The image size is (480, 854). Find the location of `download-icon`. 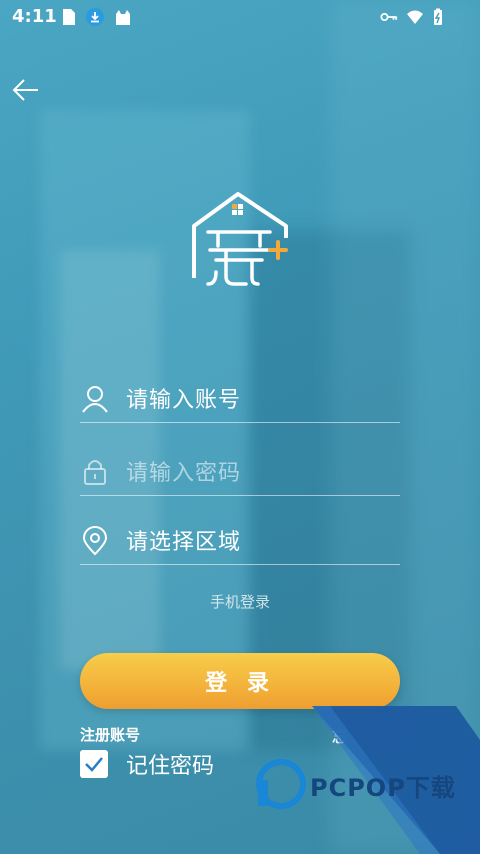

download-icon is located at coordinates (95, 17).